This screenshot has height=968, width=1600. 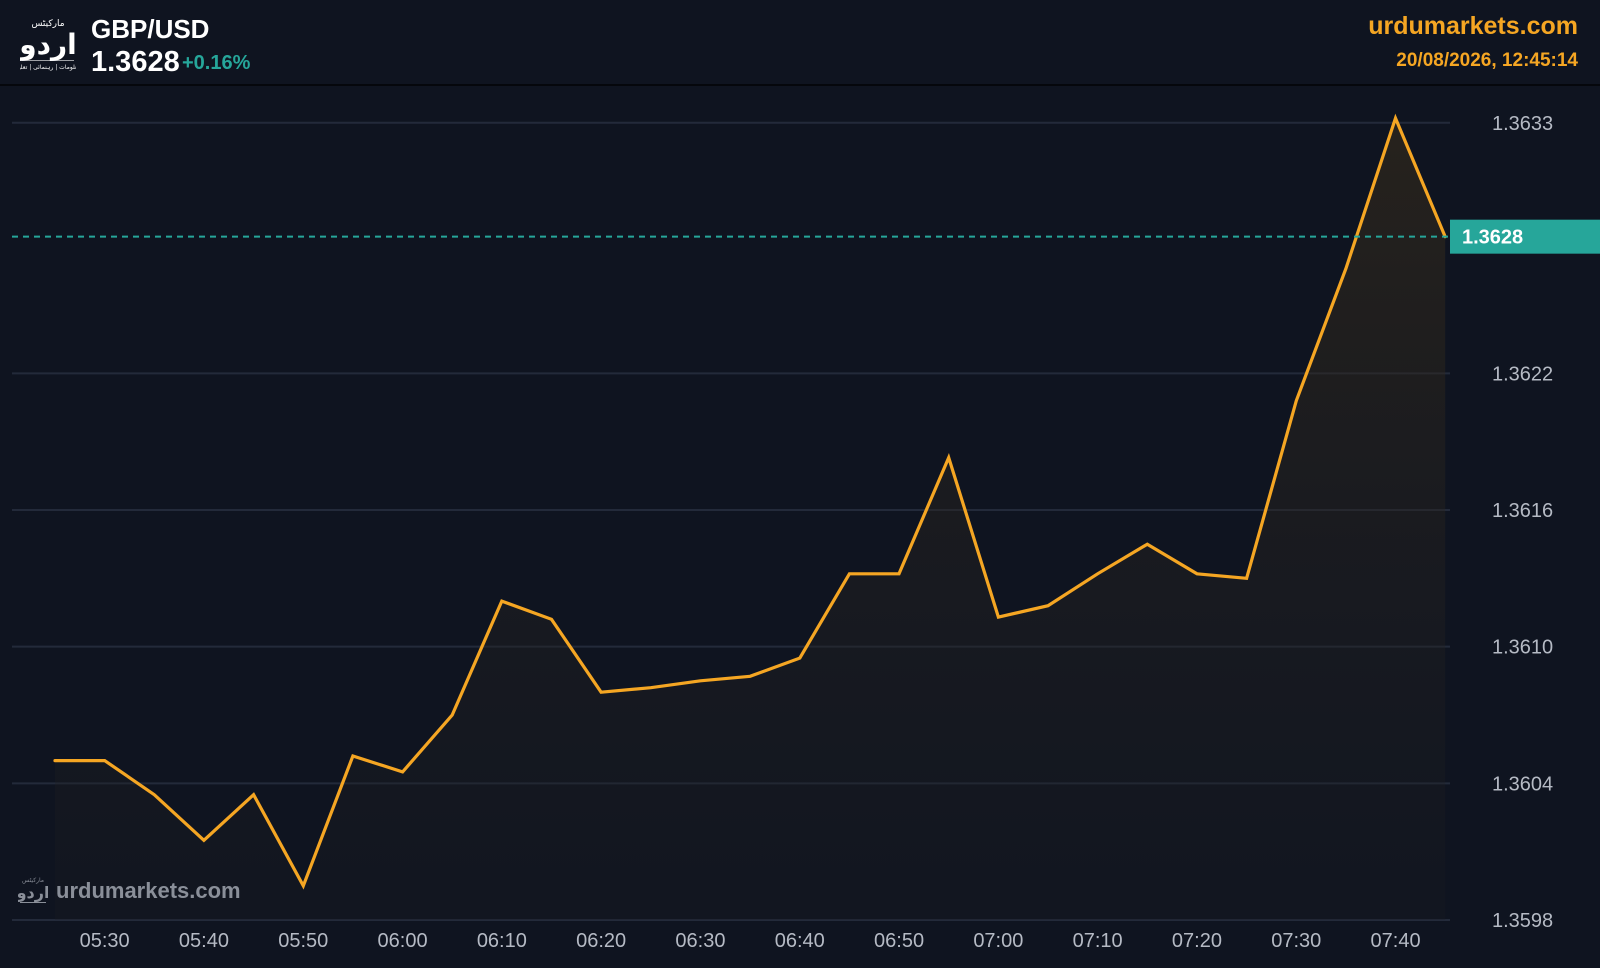 What do you see at coordinates (998, 941) in the screenshot?
I see `x-tick-label: 07:00` at bounding box center [998, 941].